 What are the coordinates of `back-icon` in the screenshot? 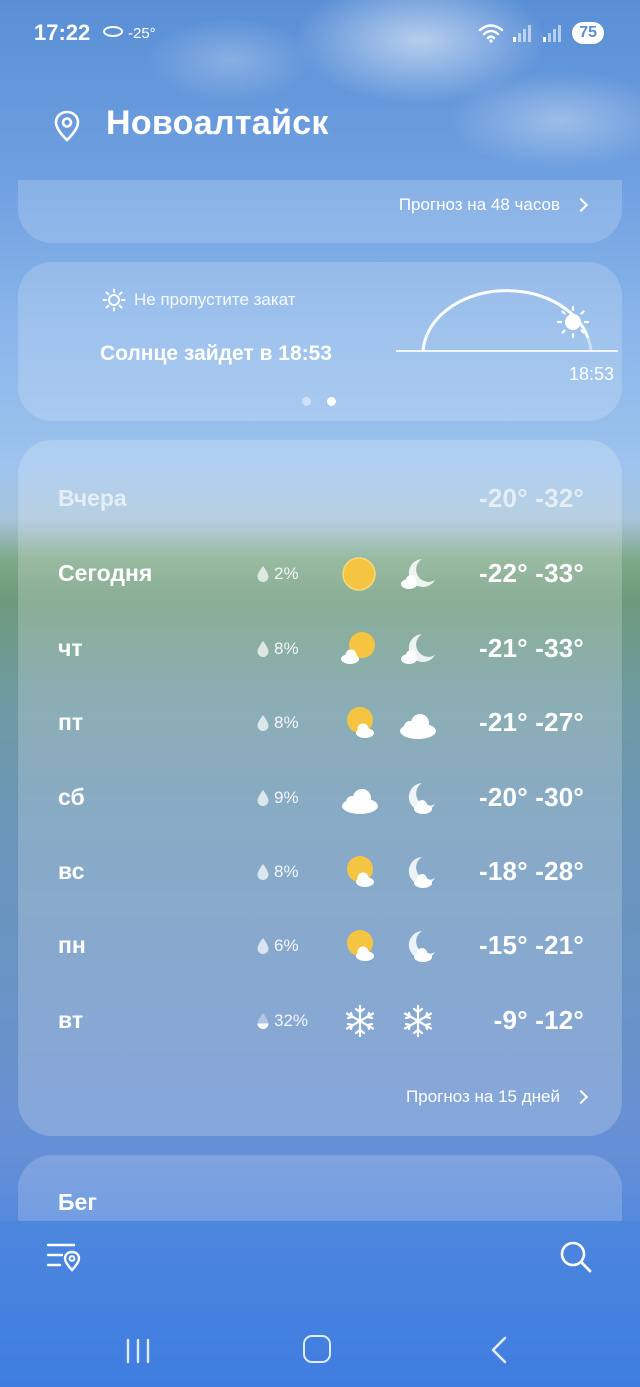 It's located at (499, 1350).